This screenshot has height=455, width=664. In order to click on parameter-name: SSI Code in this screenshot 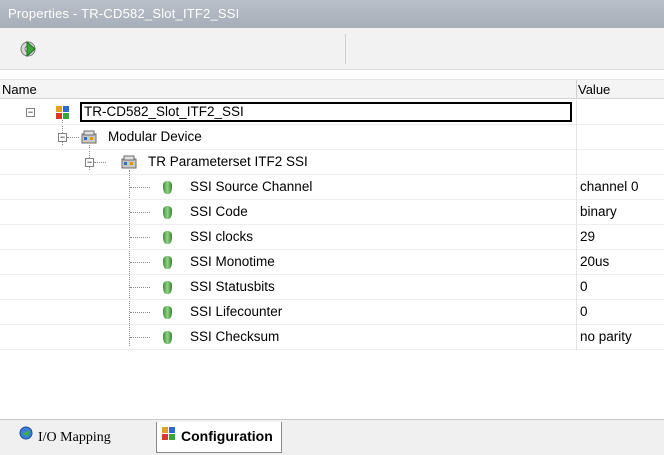, I will do `click(219, 211)`.